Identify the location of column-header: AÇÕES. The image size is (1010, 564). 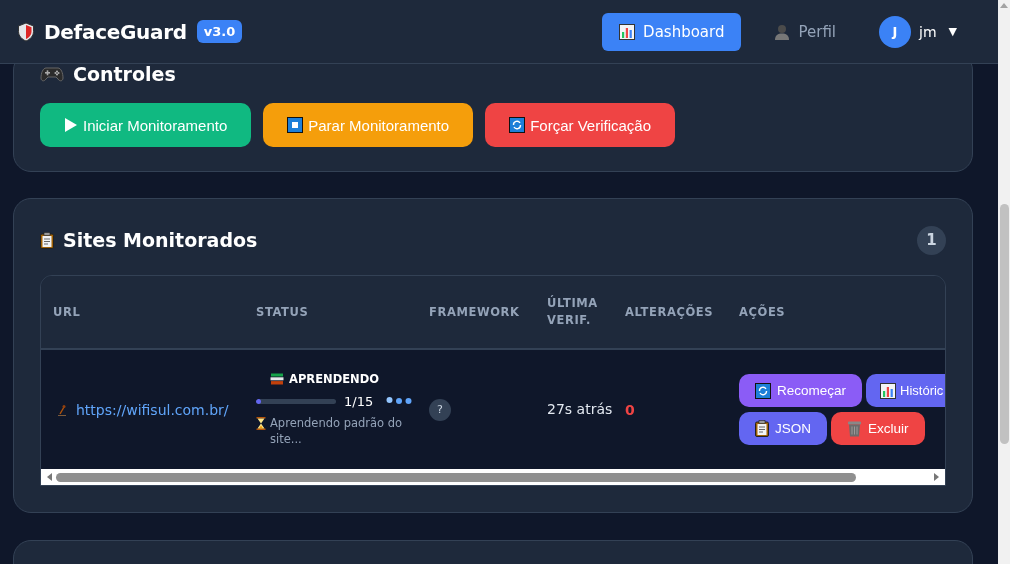
(836, 312).